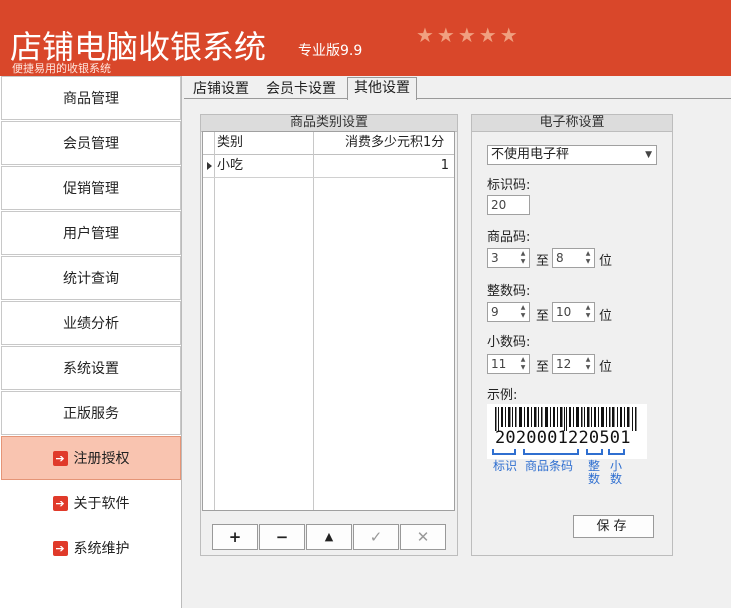 This screenshot has height=608, width=731. I want to click on tab-other-settings: 其他设置, so click(382, 88).